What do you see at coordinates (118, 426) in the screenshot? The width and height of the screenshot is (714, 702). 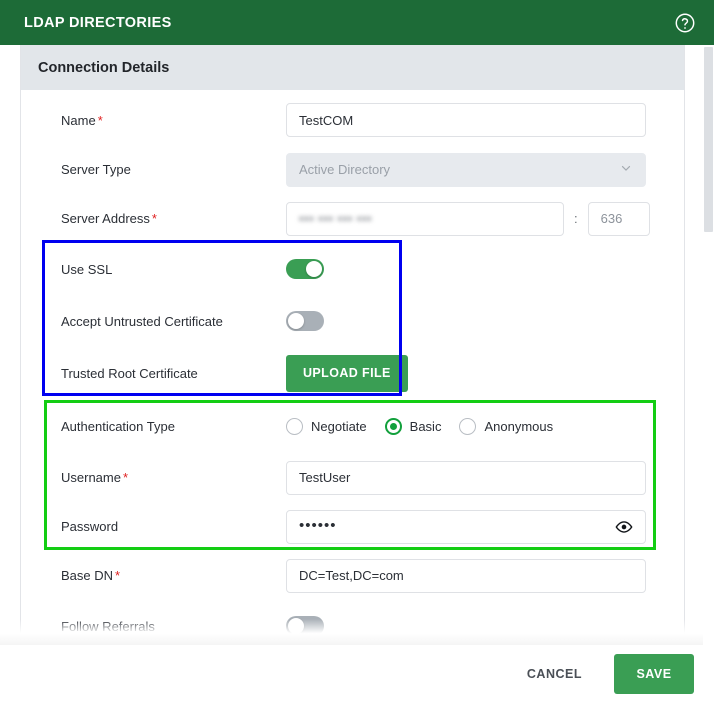 I see `authentication-type-label: Authentication Type` at bounding box center [118, 426].